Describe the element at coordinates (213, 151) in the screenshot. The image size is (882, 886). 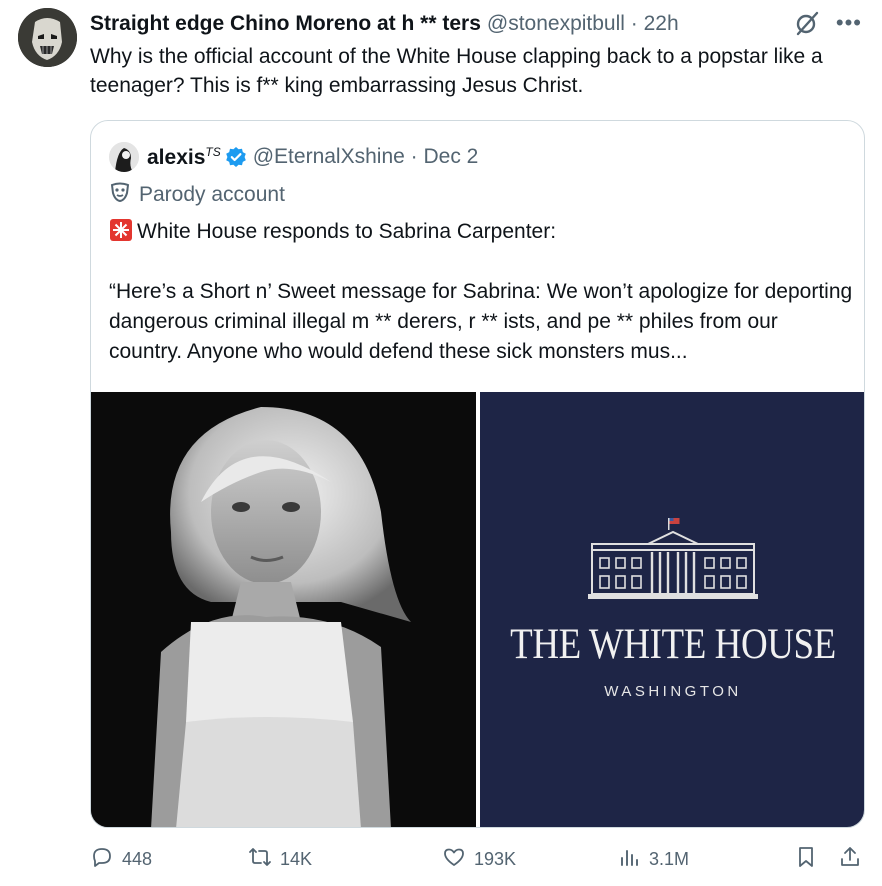
I see `quoted-name-suffix: TS` at that location.